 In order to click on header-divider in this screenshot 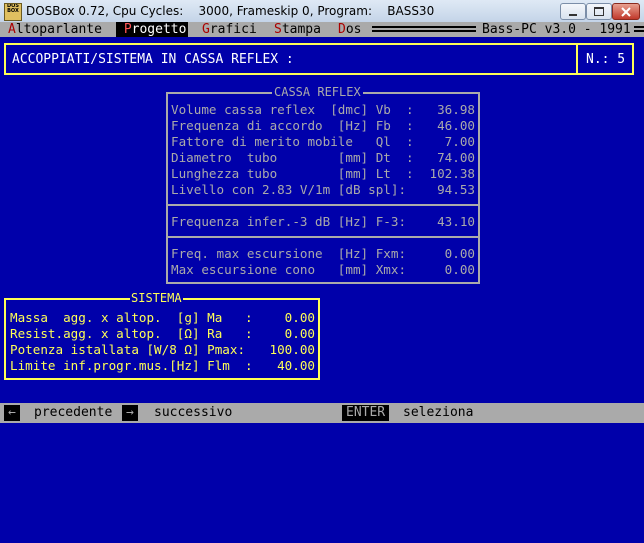, I will do `click(577, 59)`.